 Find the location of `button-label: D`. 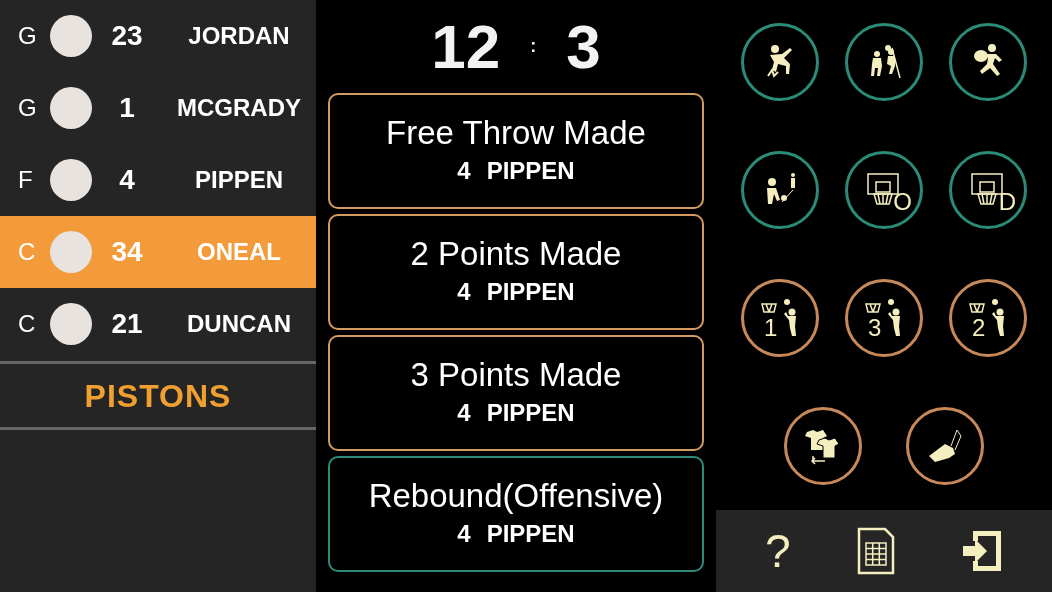

button-label: D is located at coordinates (1007, 202).